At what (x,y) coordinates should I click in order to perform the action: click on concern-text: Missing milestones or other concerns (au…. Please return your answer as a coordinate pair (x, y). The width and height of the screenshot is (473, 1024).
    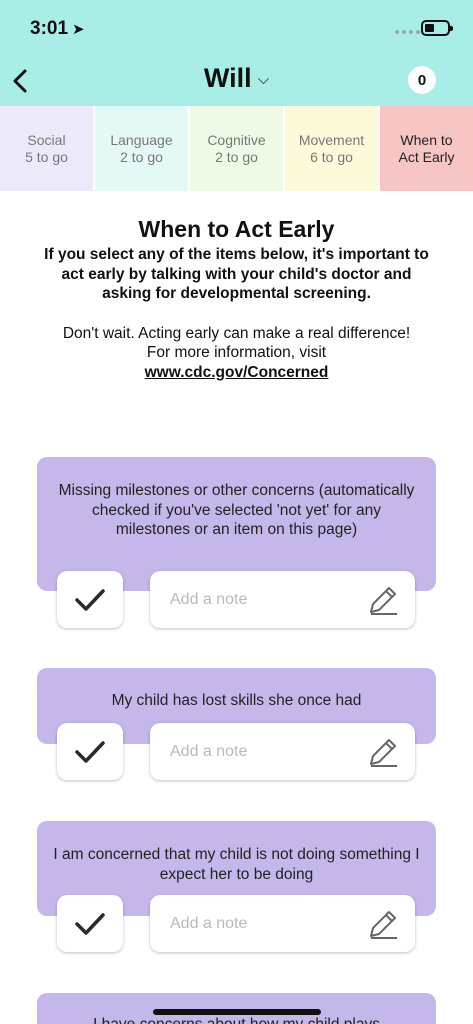
    Looking at the image, I should click on (236, 510).